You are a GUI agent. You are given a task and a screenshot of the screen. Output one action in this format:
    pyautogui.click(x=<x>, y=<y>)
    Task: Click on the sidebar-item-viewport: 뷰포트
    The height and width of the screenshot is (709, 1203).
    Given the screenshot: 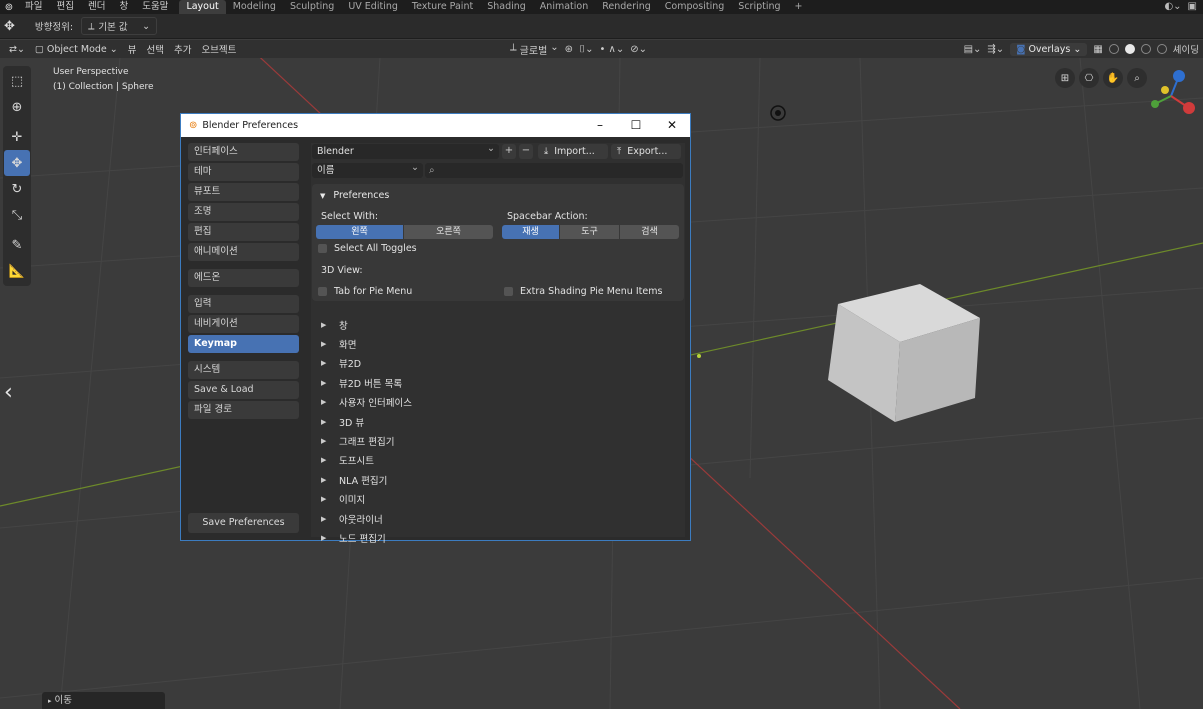 What is the action you would take?
    pyautogui.click(x=243, y=192)
    